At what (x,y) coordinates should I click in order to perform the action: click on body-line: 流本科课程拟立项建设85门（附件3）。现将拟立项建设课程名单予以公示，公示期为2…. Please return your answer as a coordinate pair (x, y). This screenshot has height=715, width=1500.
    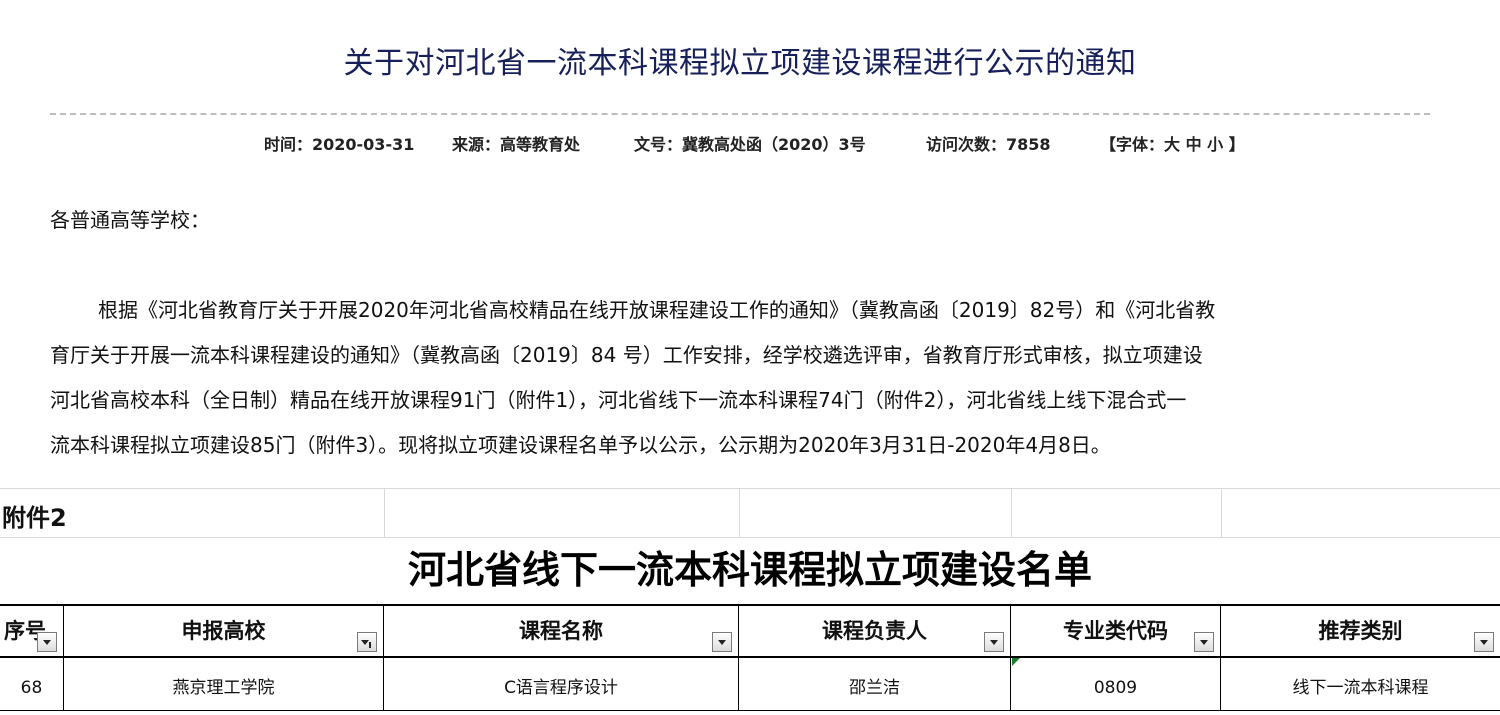
    Looking at the image, I should click on (580, 445).